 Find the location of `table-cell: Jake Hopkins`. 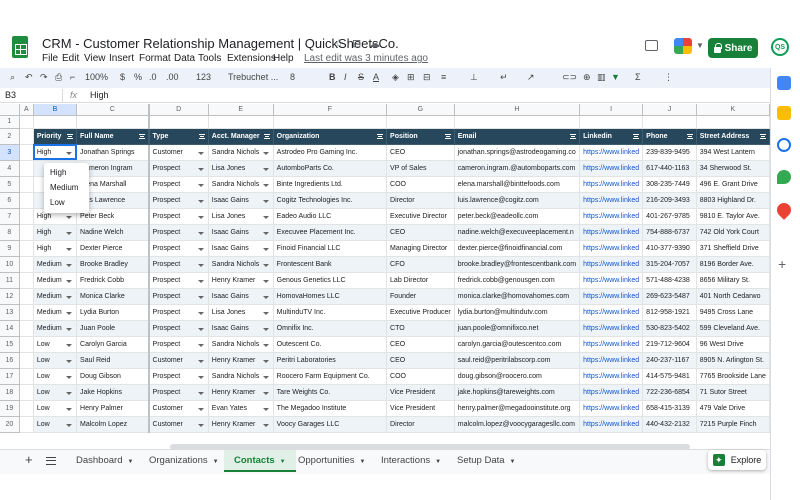

table-cell: Jake Hopkins is located at coordinates (113, 392).